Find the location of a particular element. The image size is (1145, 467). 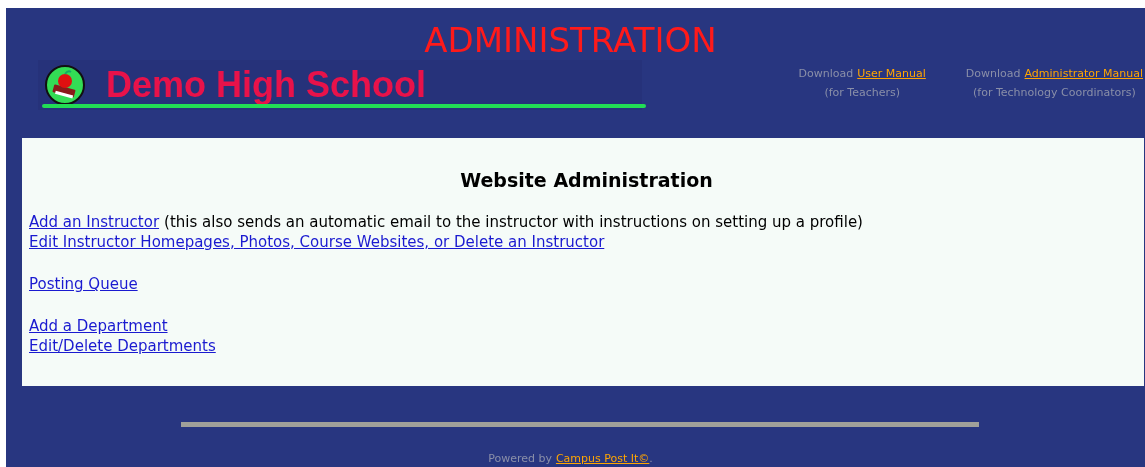

section-heading: Website Administration is located at coordinates (586, 180).